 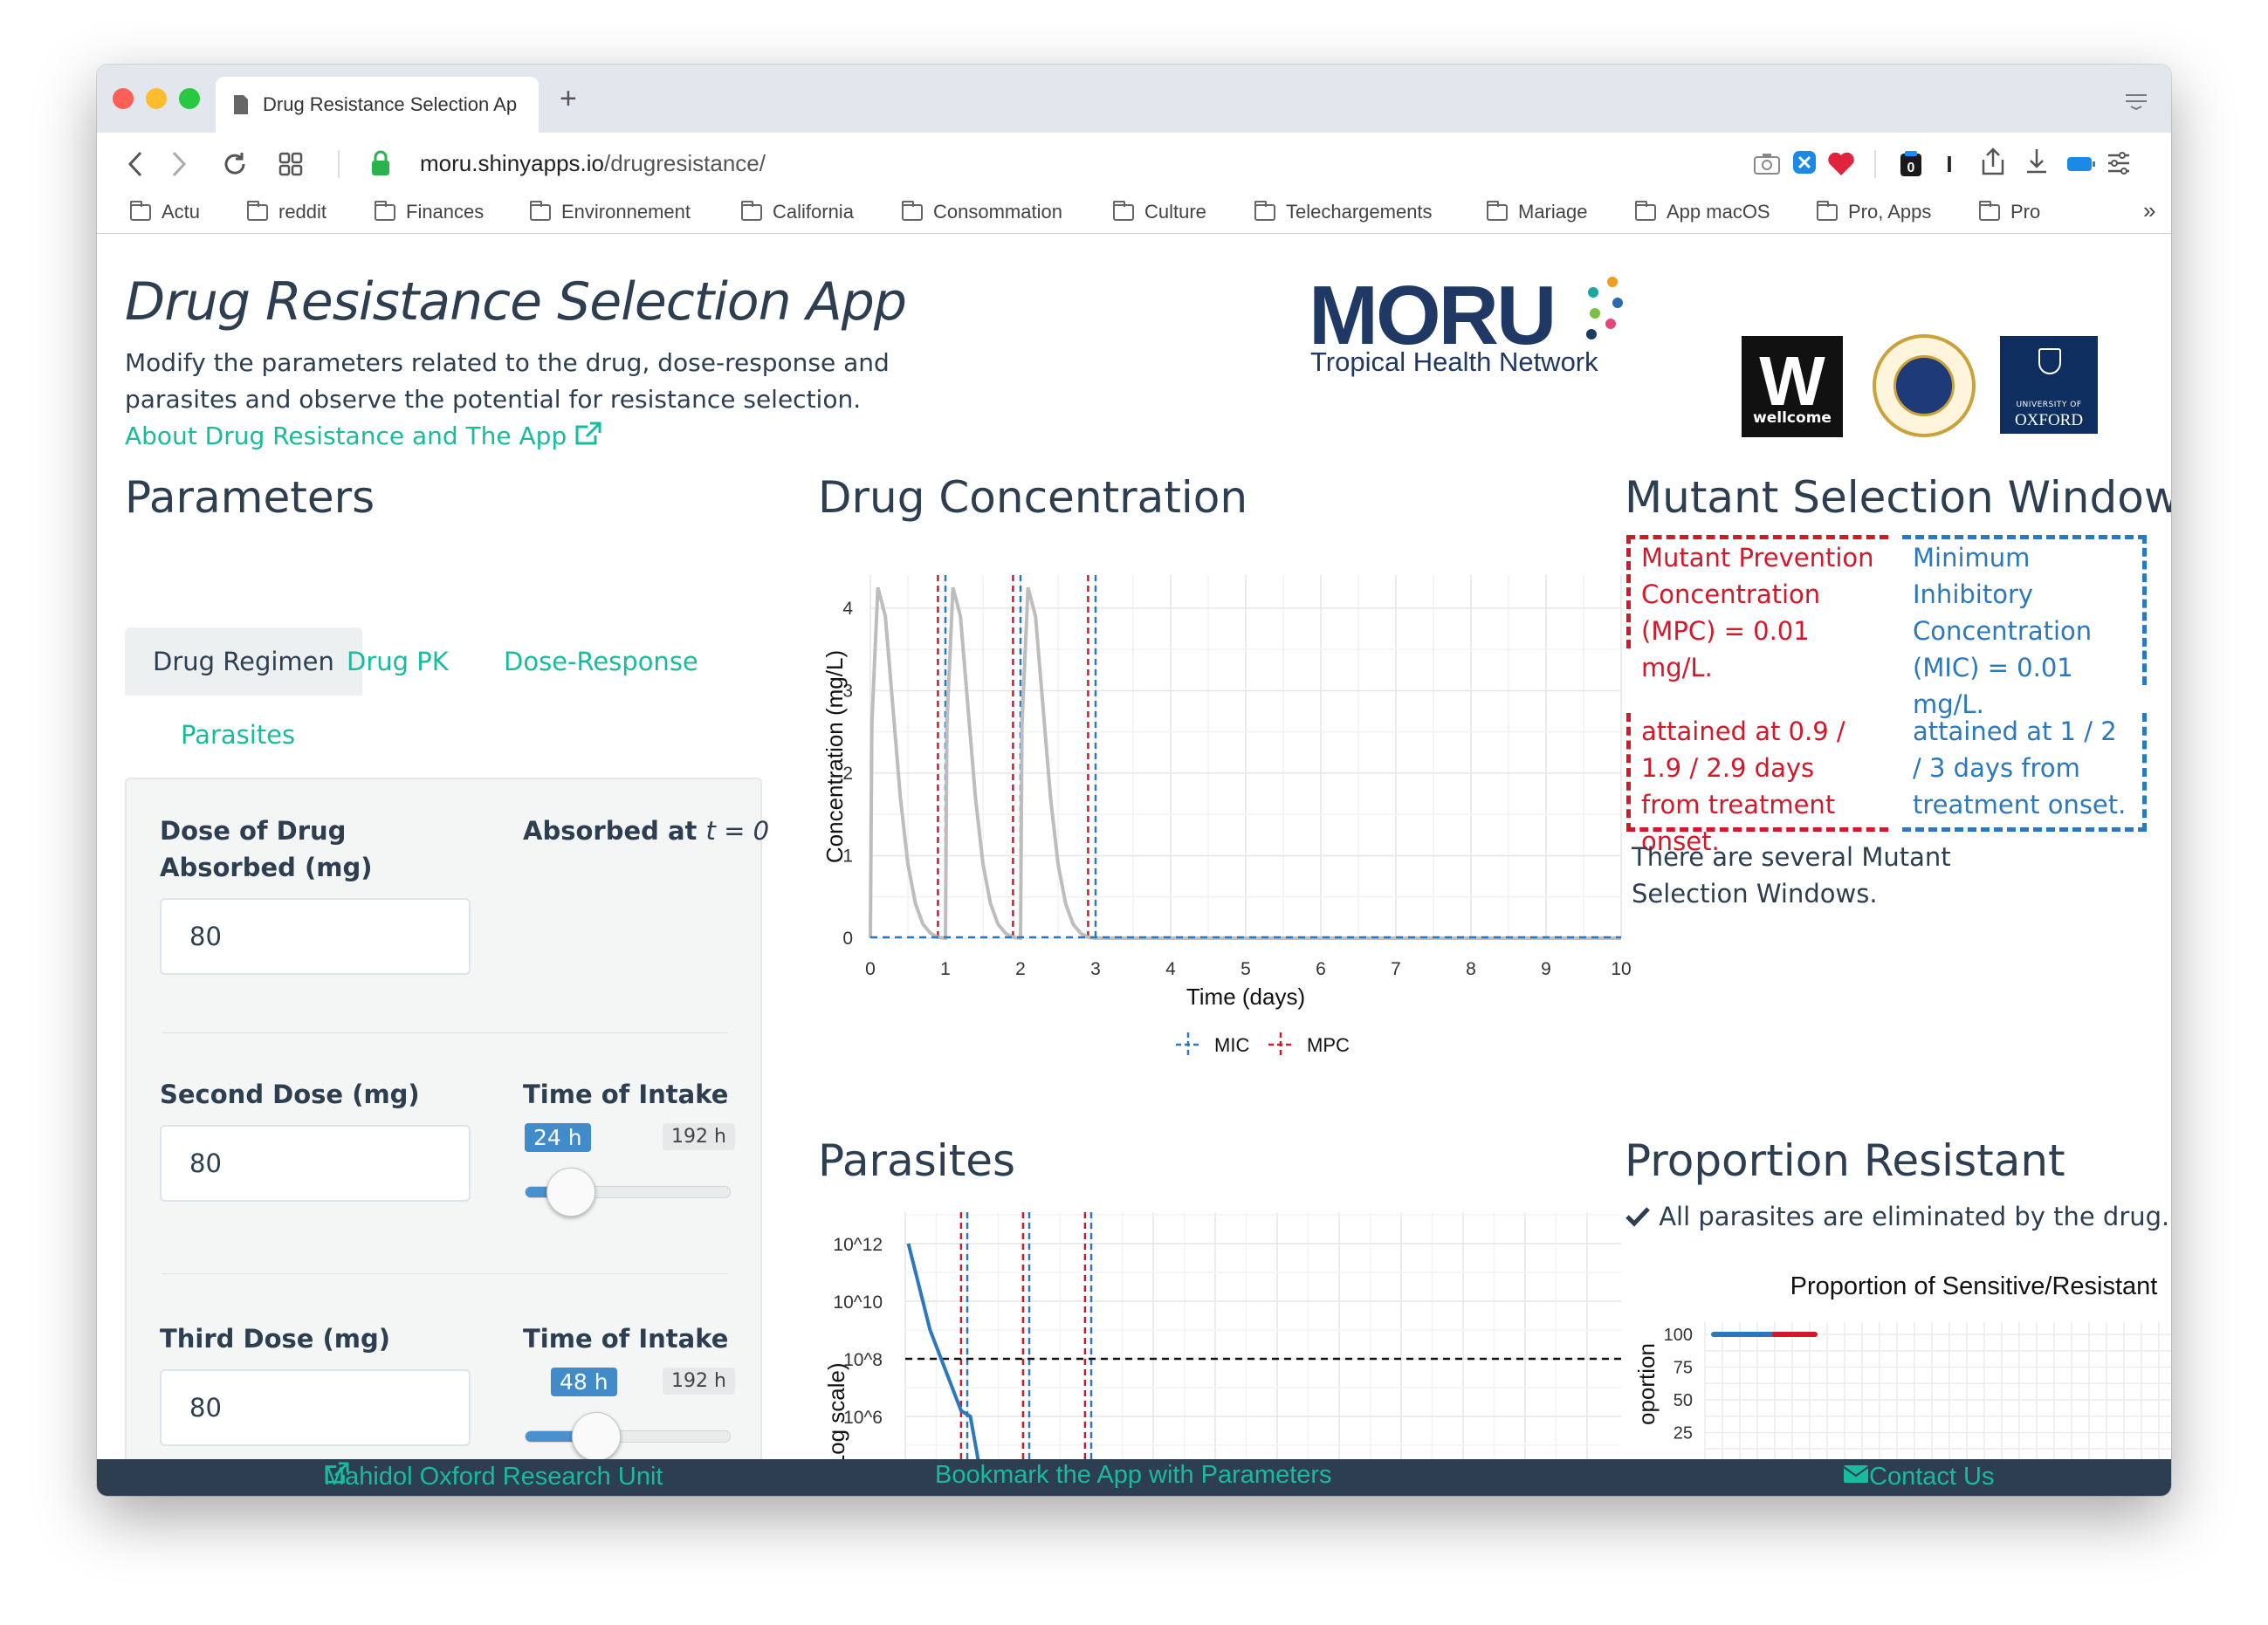 What do you see at coordinates (611, 211) in the screenshot?
I see `bookmark-environnement: Environnement` at bounding box center [611, 211].